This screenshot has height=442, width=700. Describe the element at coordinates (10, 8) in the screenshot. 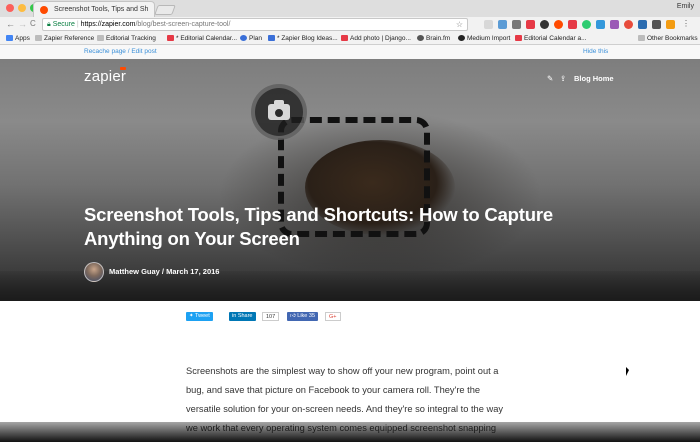

I see `close-window-button` at that location.